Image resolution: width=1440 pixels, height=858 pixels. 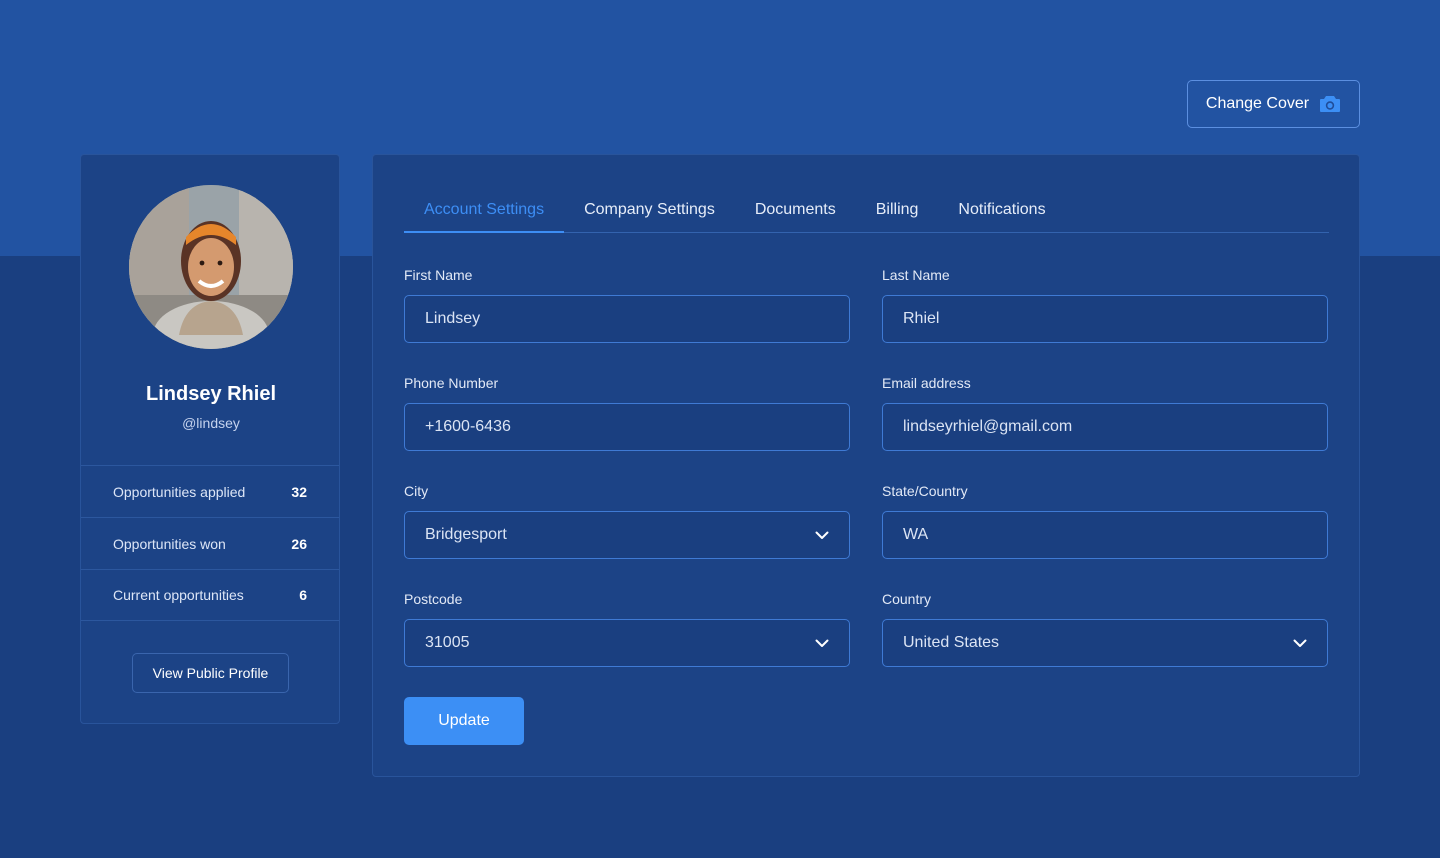 I want to click on last-name-group: Last Name Rhiel, so click(x=1105, y=305).